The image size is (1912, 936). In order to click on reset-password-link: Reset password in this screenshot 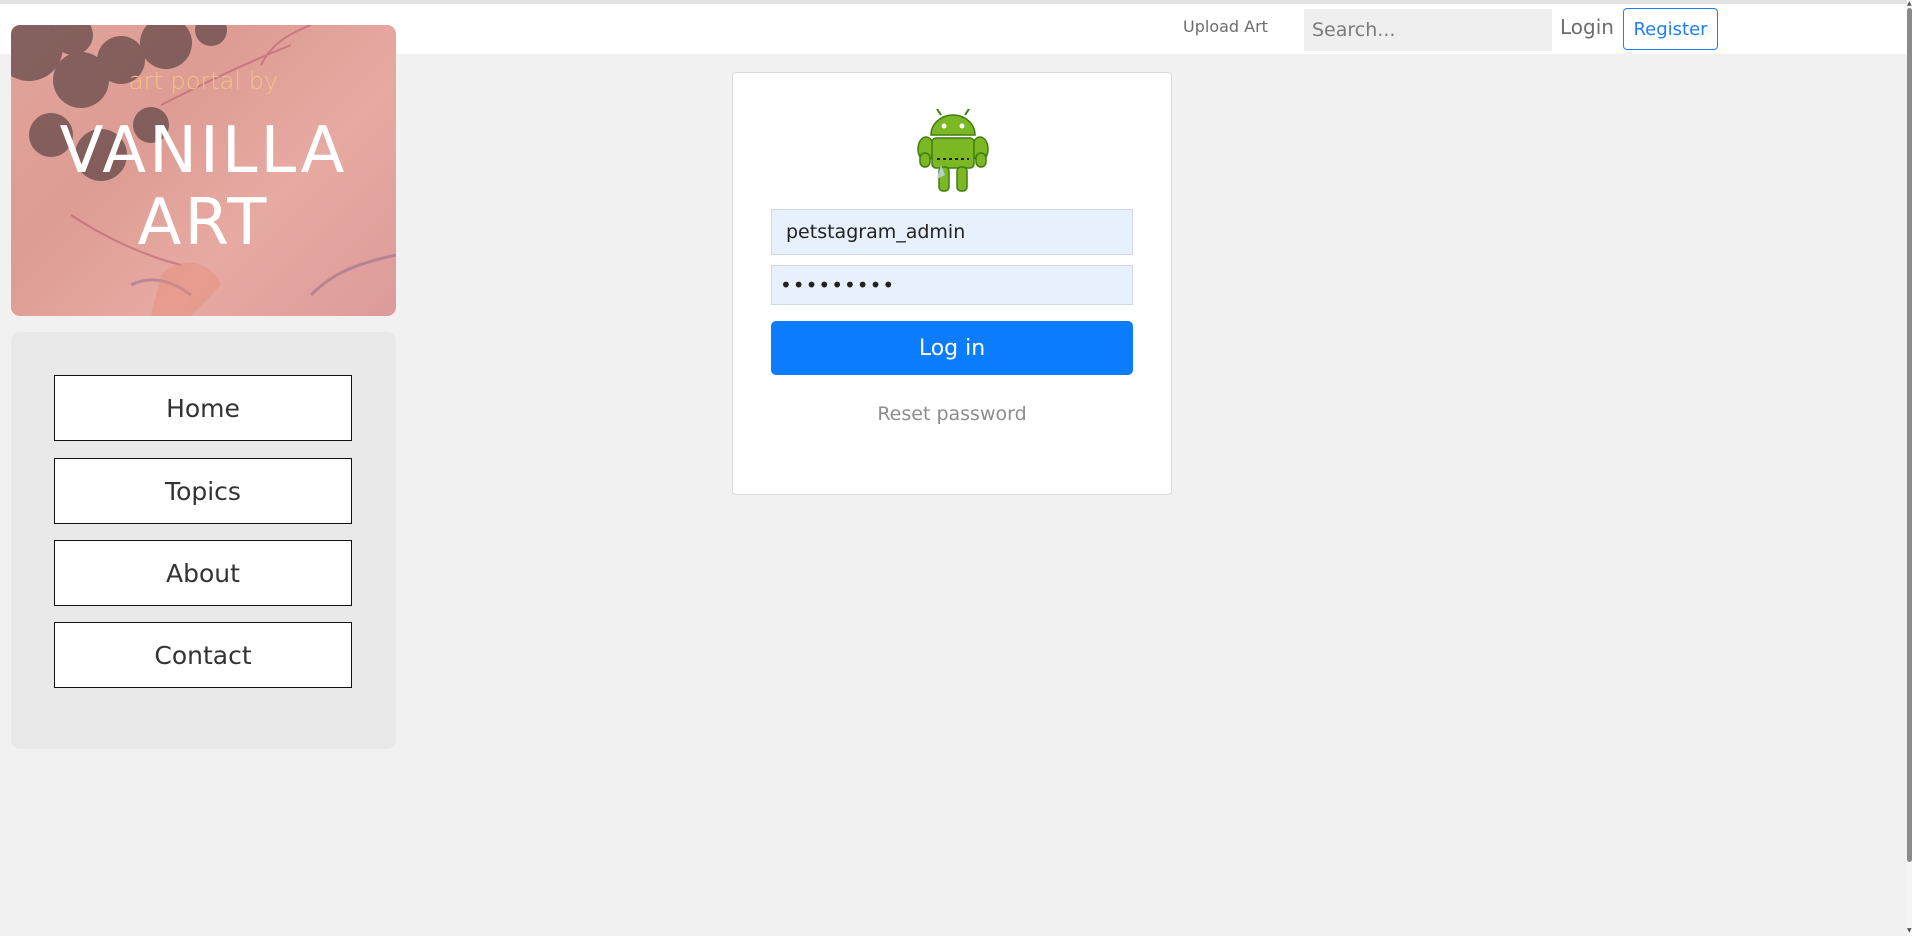, I will do `click(952, 414)`.